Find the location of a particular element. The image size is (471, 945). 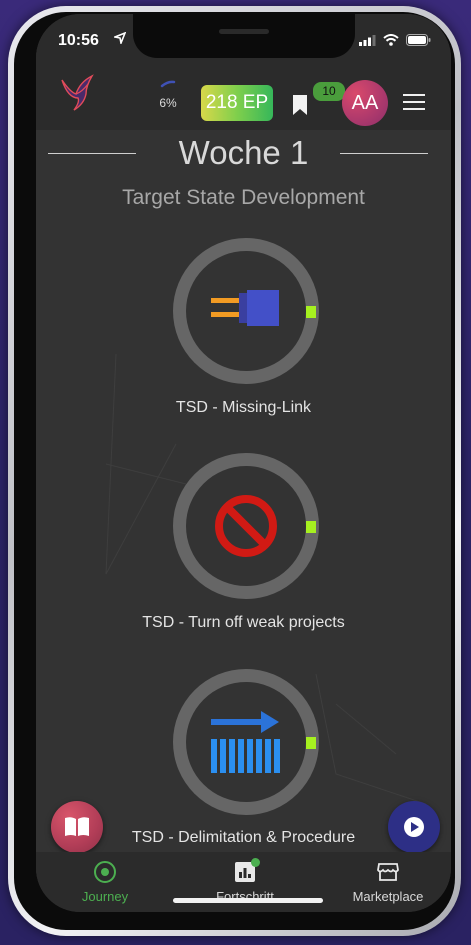

progress-arc-icon is located at coordinates (168, 84).